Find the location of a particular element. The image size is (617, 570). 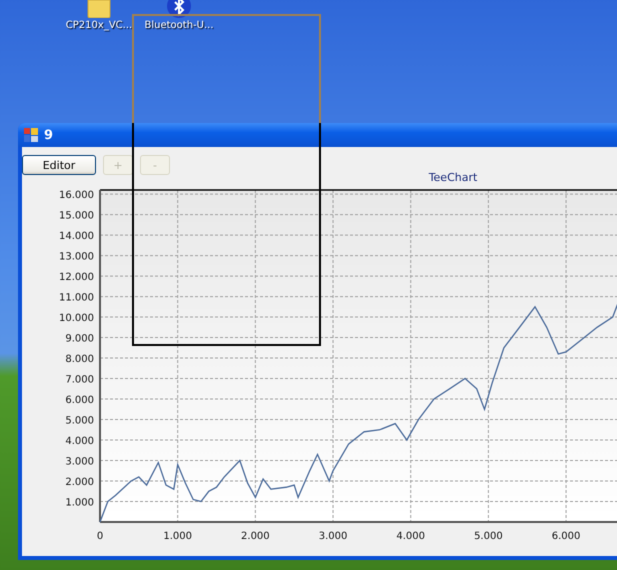

window-title: 9 is located at coordinates (49, 135).